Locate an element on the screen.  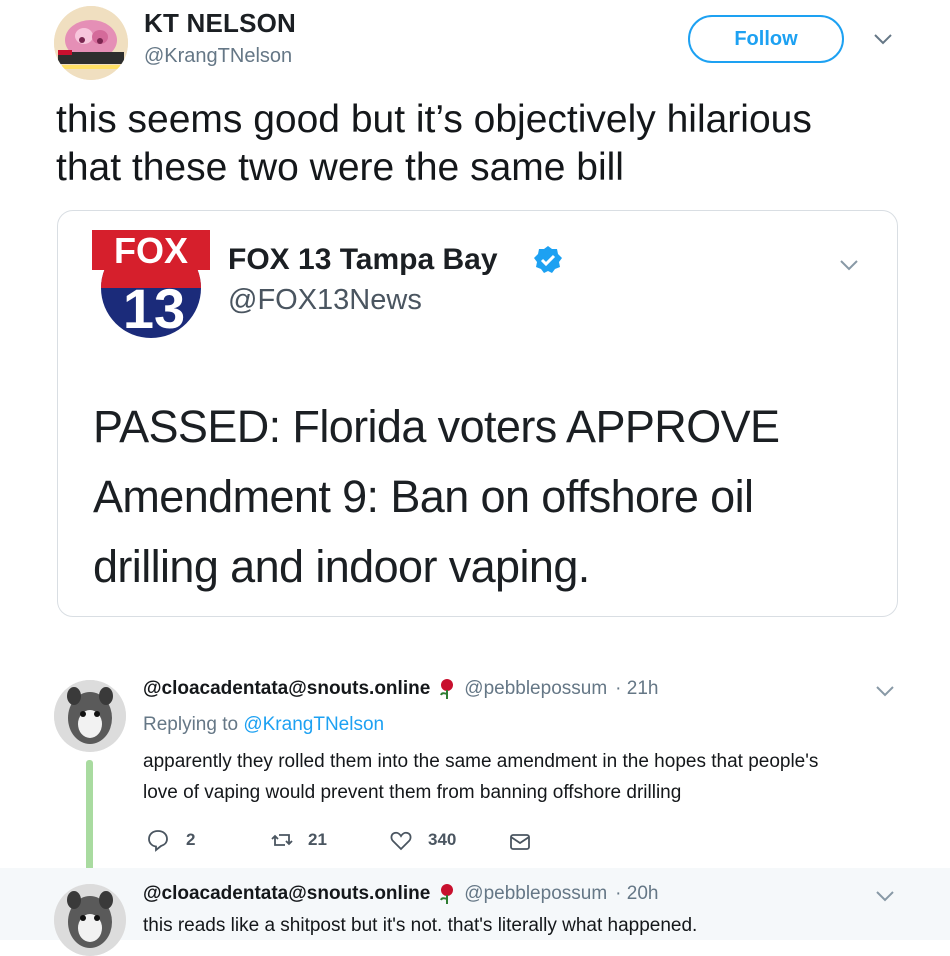
quoted-text-line: Amendment 9: Ban on offshore oil is located at coordinates (423, 496).